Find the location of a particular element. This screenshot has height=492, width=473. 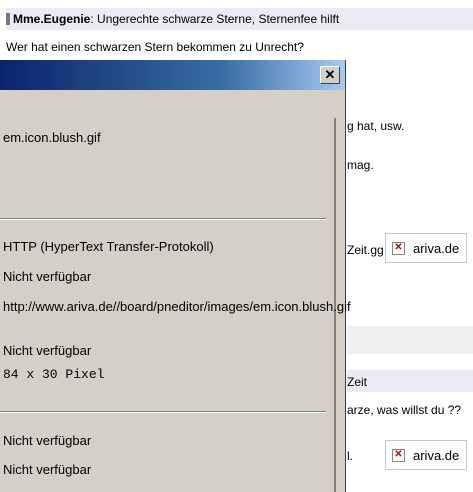

close-icon: ✕ is located at coordinates (330, 75).